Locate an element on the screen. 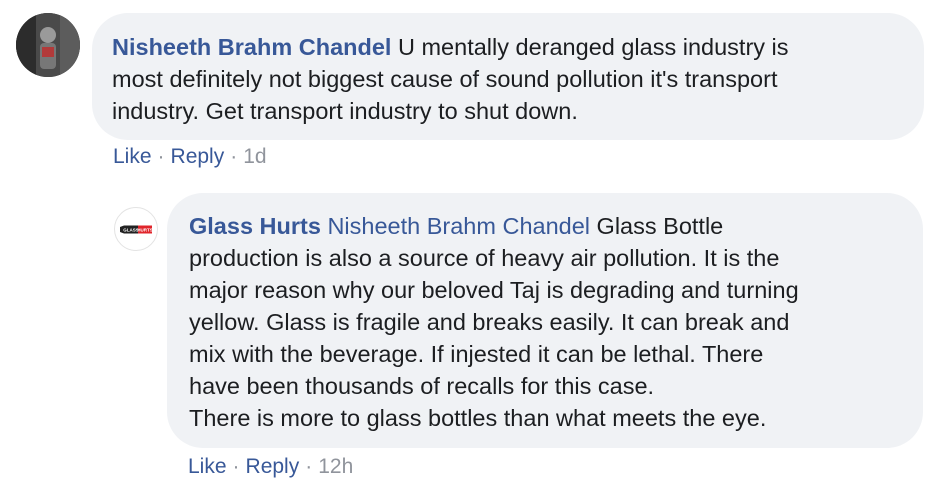  comment-actions: Like · Reply · 1d is located at coordinates (190, 157).